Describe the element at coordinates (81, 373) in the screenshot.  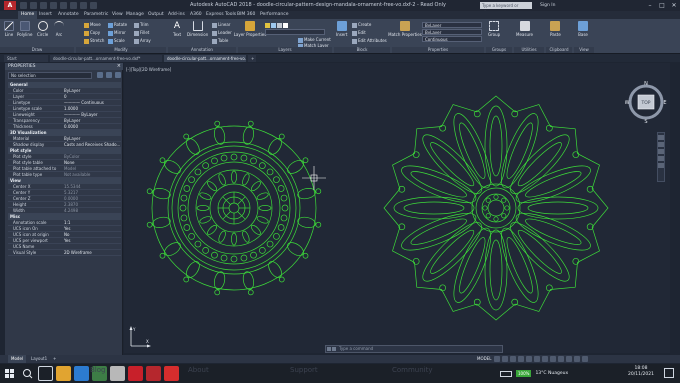
I see `edge-icon` at that location.